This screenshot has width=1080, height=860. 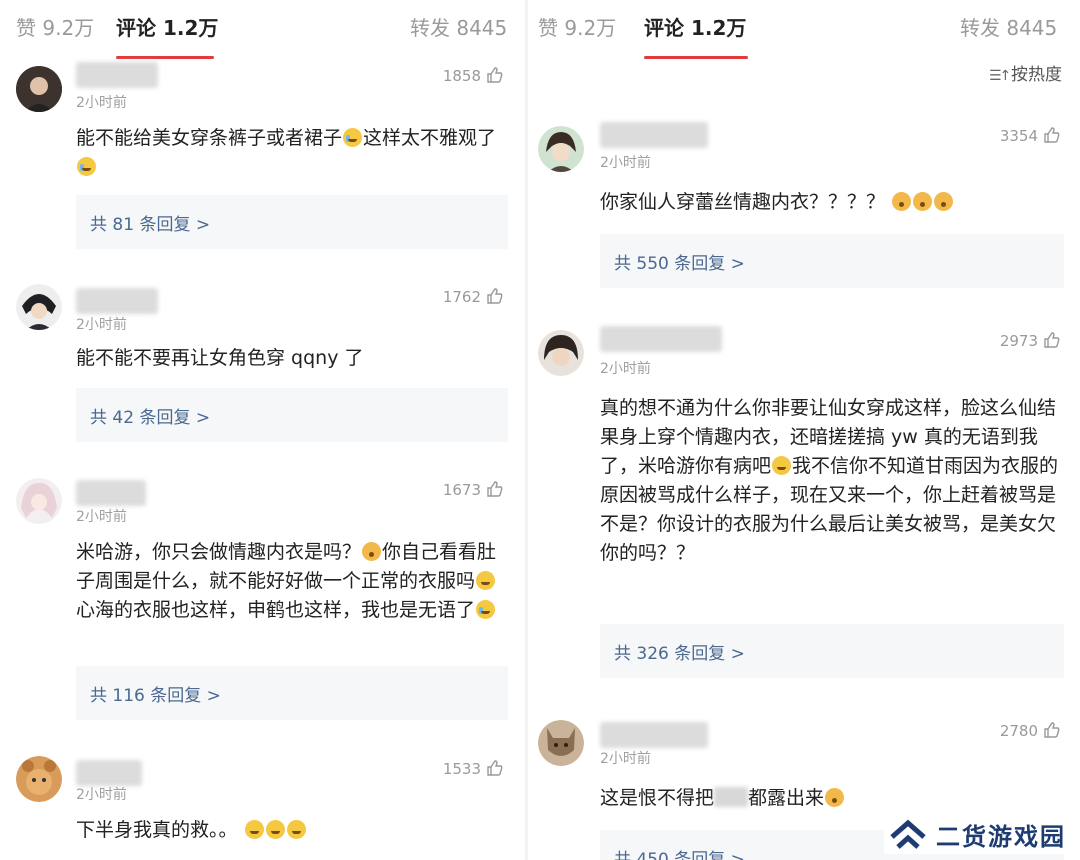 I want to click on censored-word, so click(x=731, y=797).